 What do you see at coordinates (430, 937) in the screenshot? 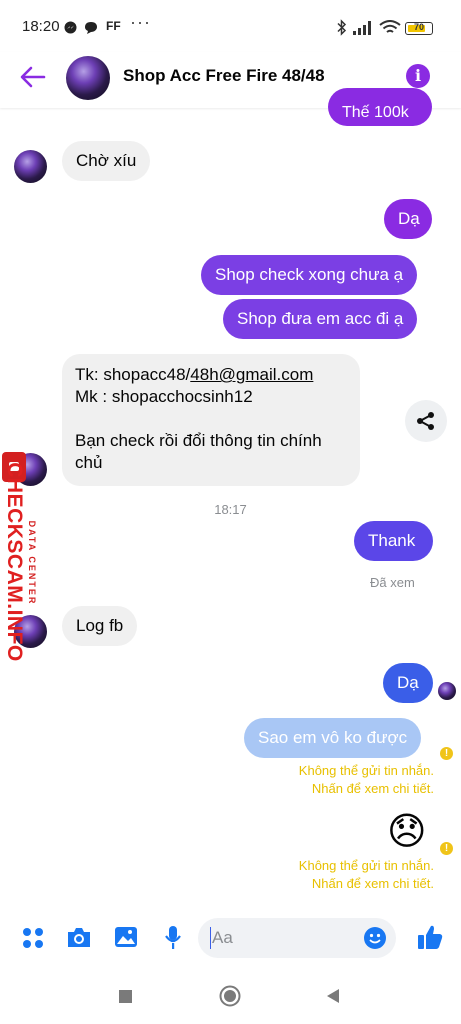
I see `thumbs-up-icon` at bounding box center [430, 937].